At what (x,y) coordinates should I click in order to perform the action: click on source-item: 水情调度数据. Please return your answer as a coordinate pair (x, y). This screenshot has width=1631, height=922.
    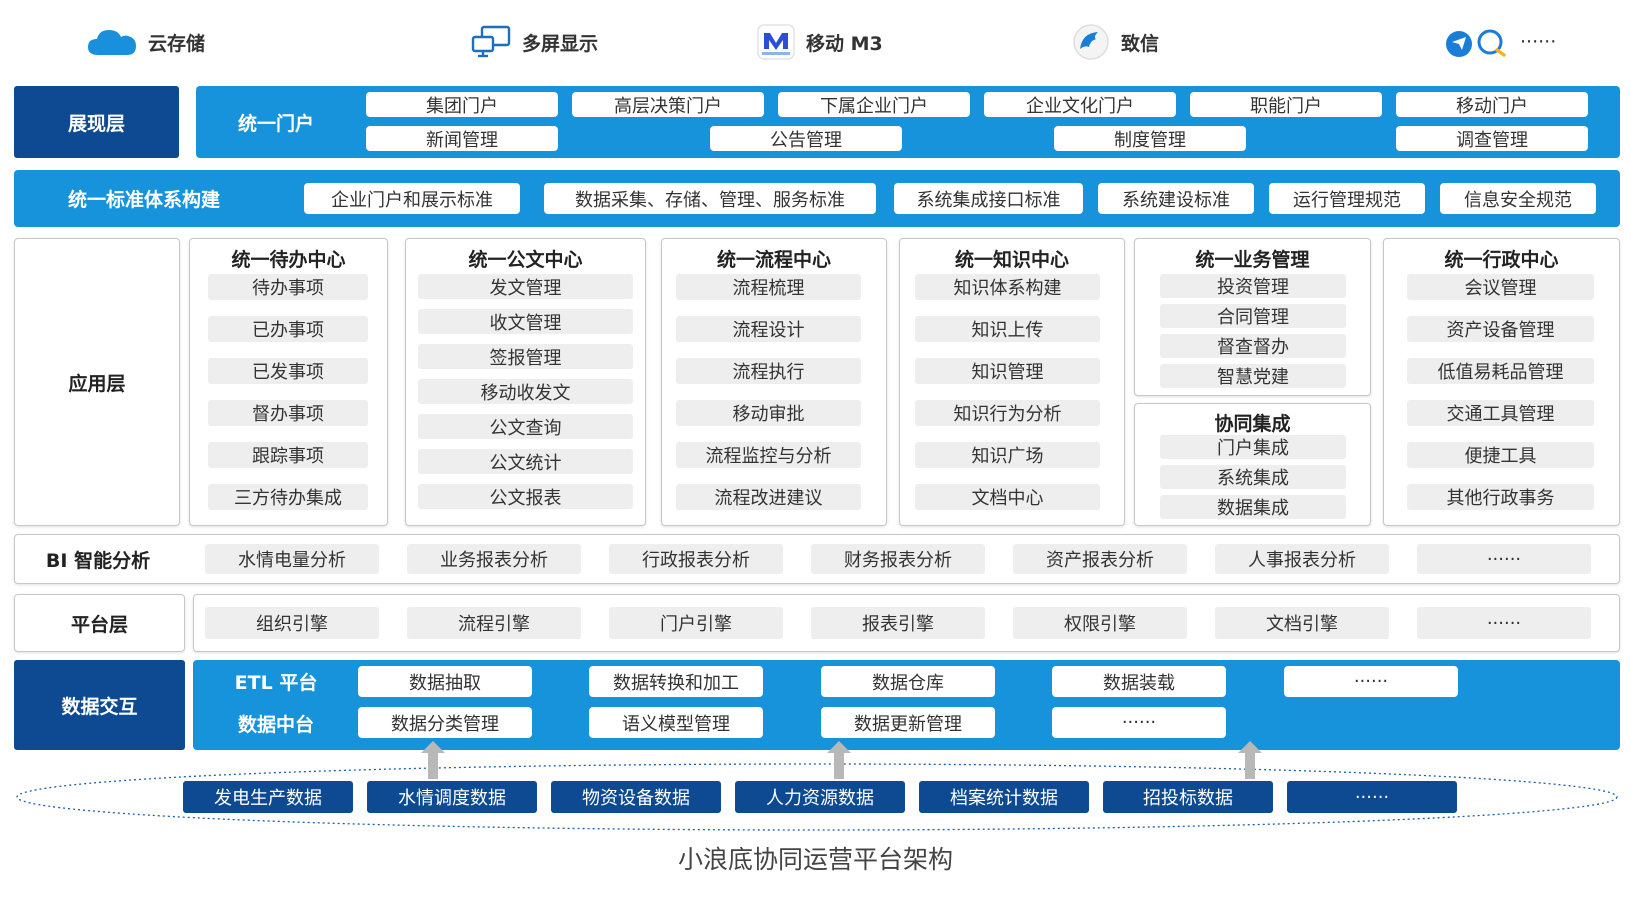
    Looking at the image, I should click on (452, 797).